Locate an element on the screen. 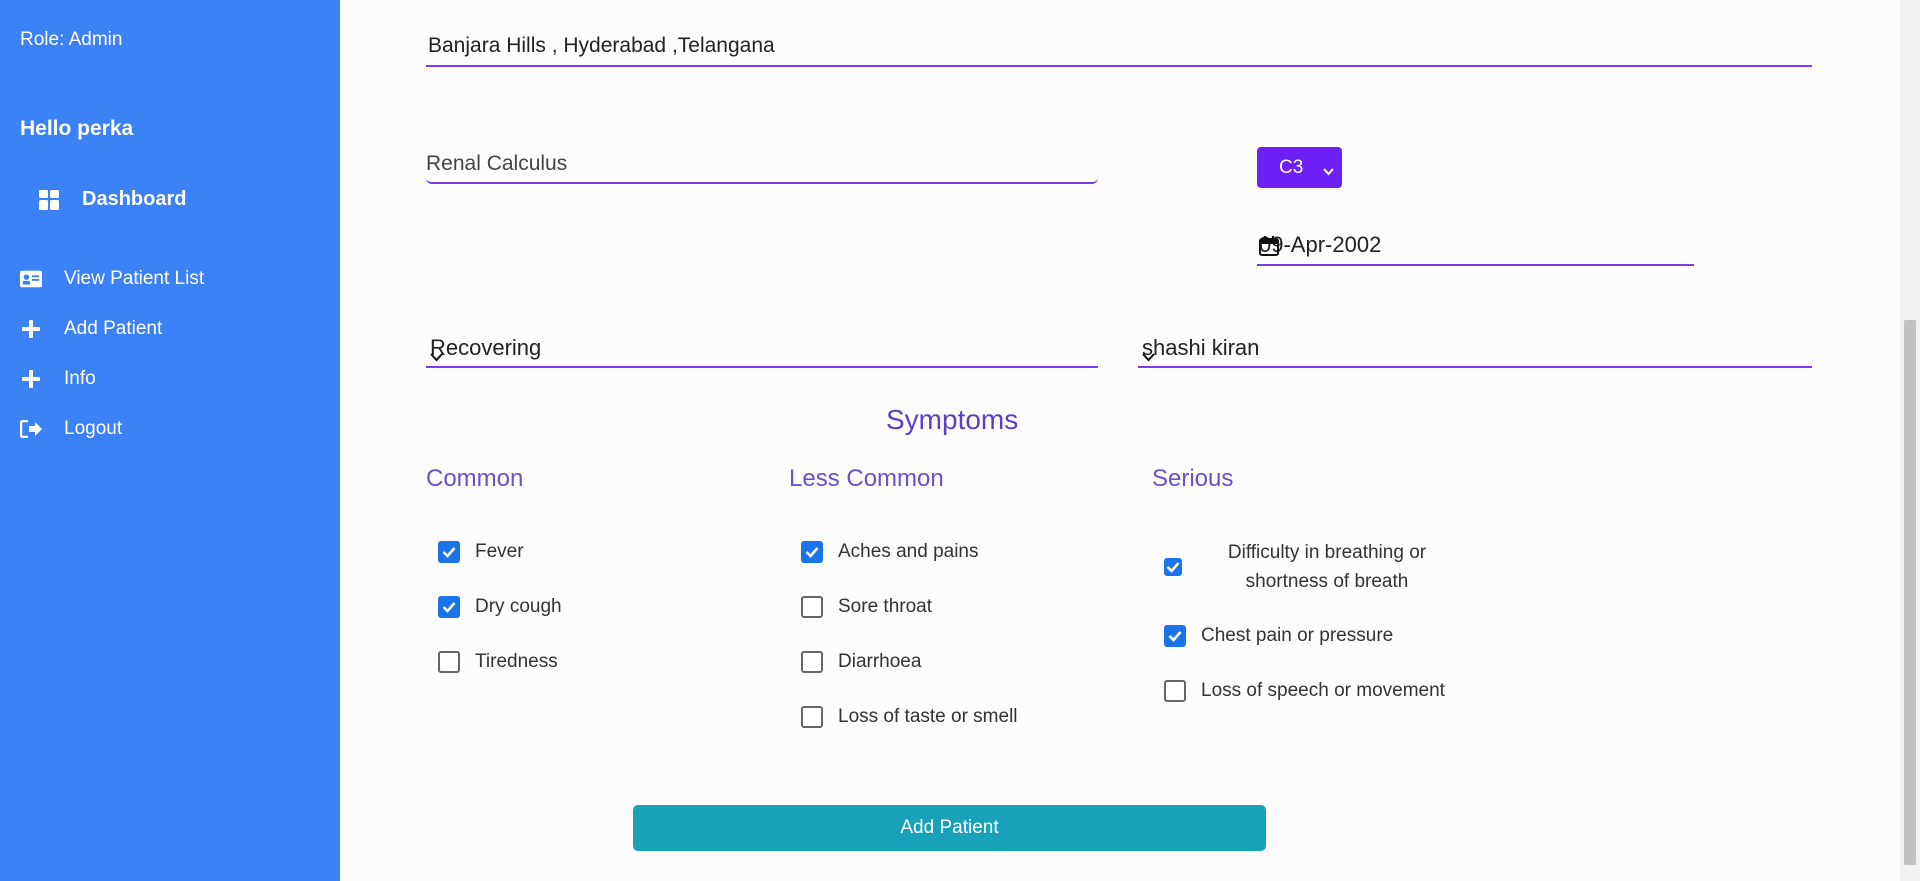 The image size is (1920, 881). nav-dashboard: Dashboard is located at coordinates (112, 199).